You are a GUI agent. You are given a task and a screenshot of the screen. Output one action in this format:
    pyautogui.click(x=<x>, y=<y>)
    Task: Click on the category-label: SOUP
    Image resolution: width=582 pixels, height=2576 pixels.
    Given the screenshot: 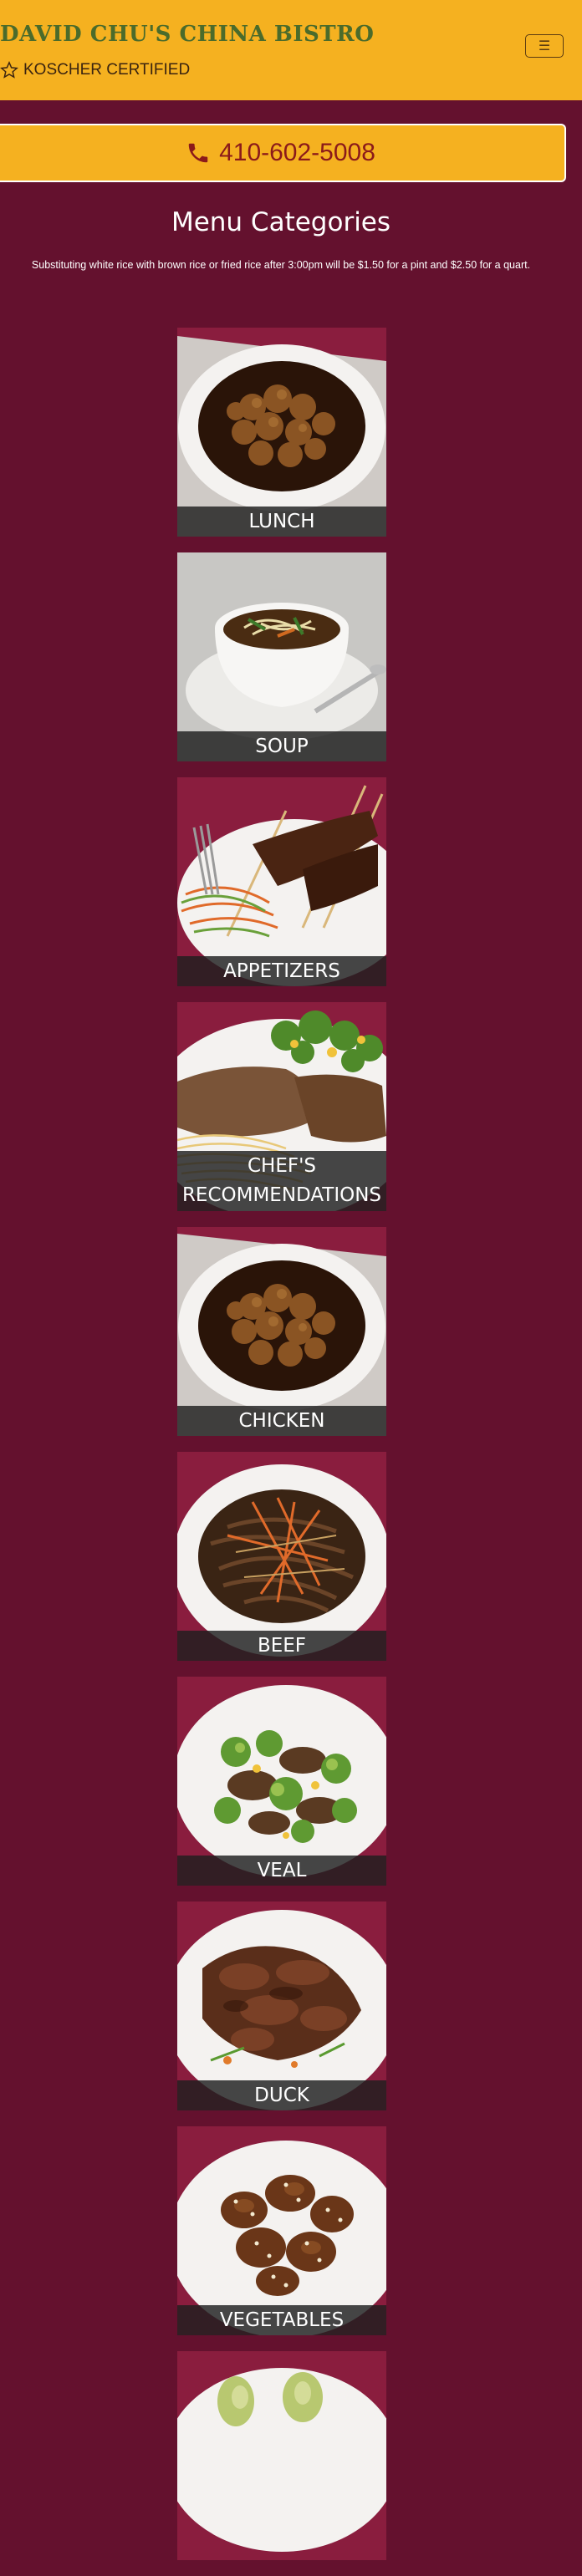 What is the action you would take?
    pyautogui.click(x=281, y=746)
    